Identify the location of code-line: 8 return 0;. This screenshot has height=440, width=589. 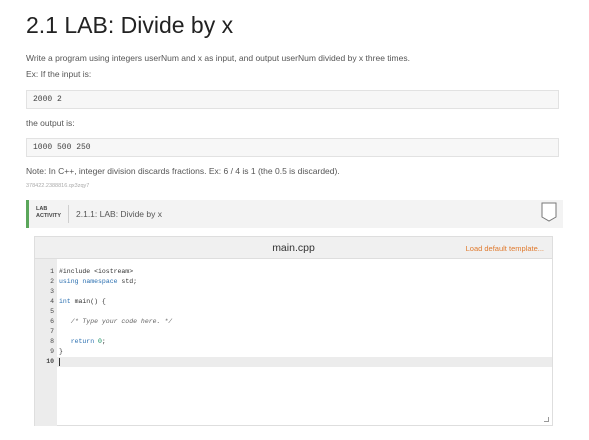
(293, 342).